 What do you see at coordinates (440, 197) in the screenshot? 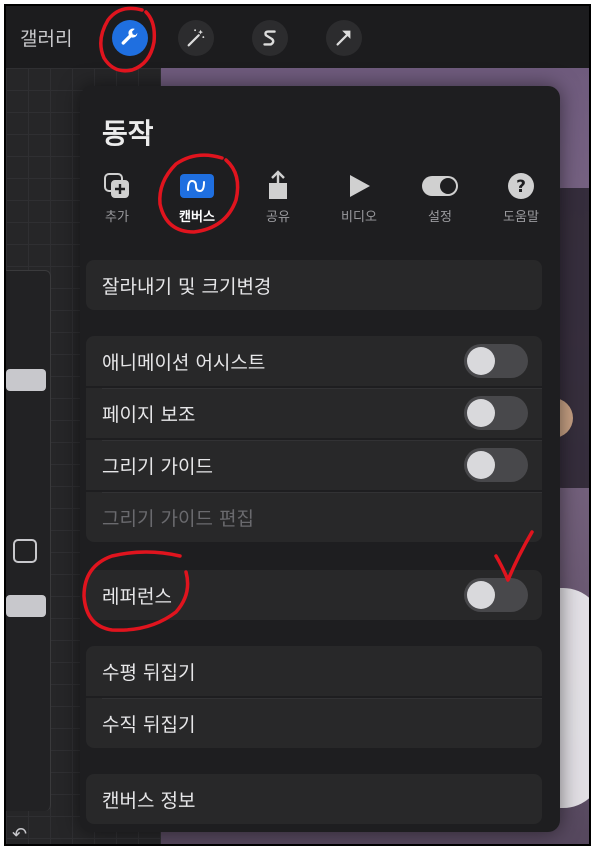
I see `tab-preferences: 설정` at bounding box center [440, 197].